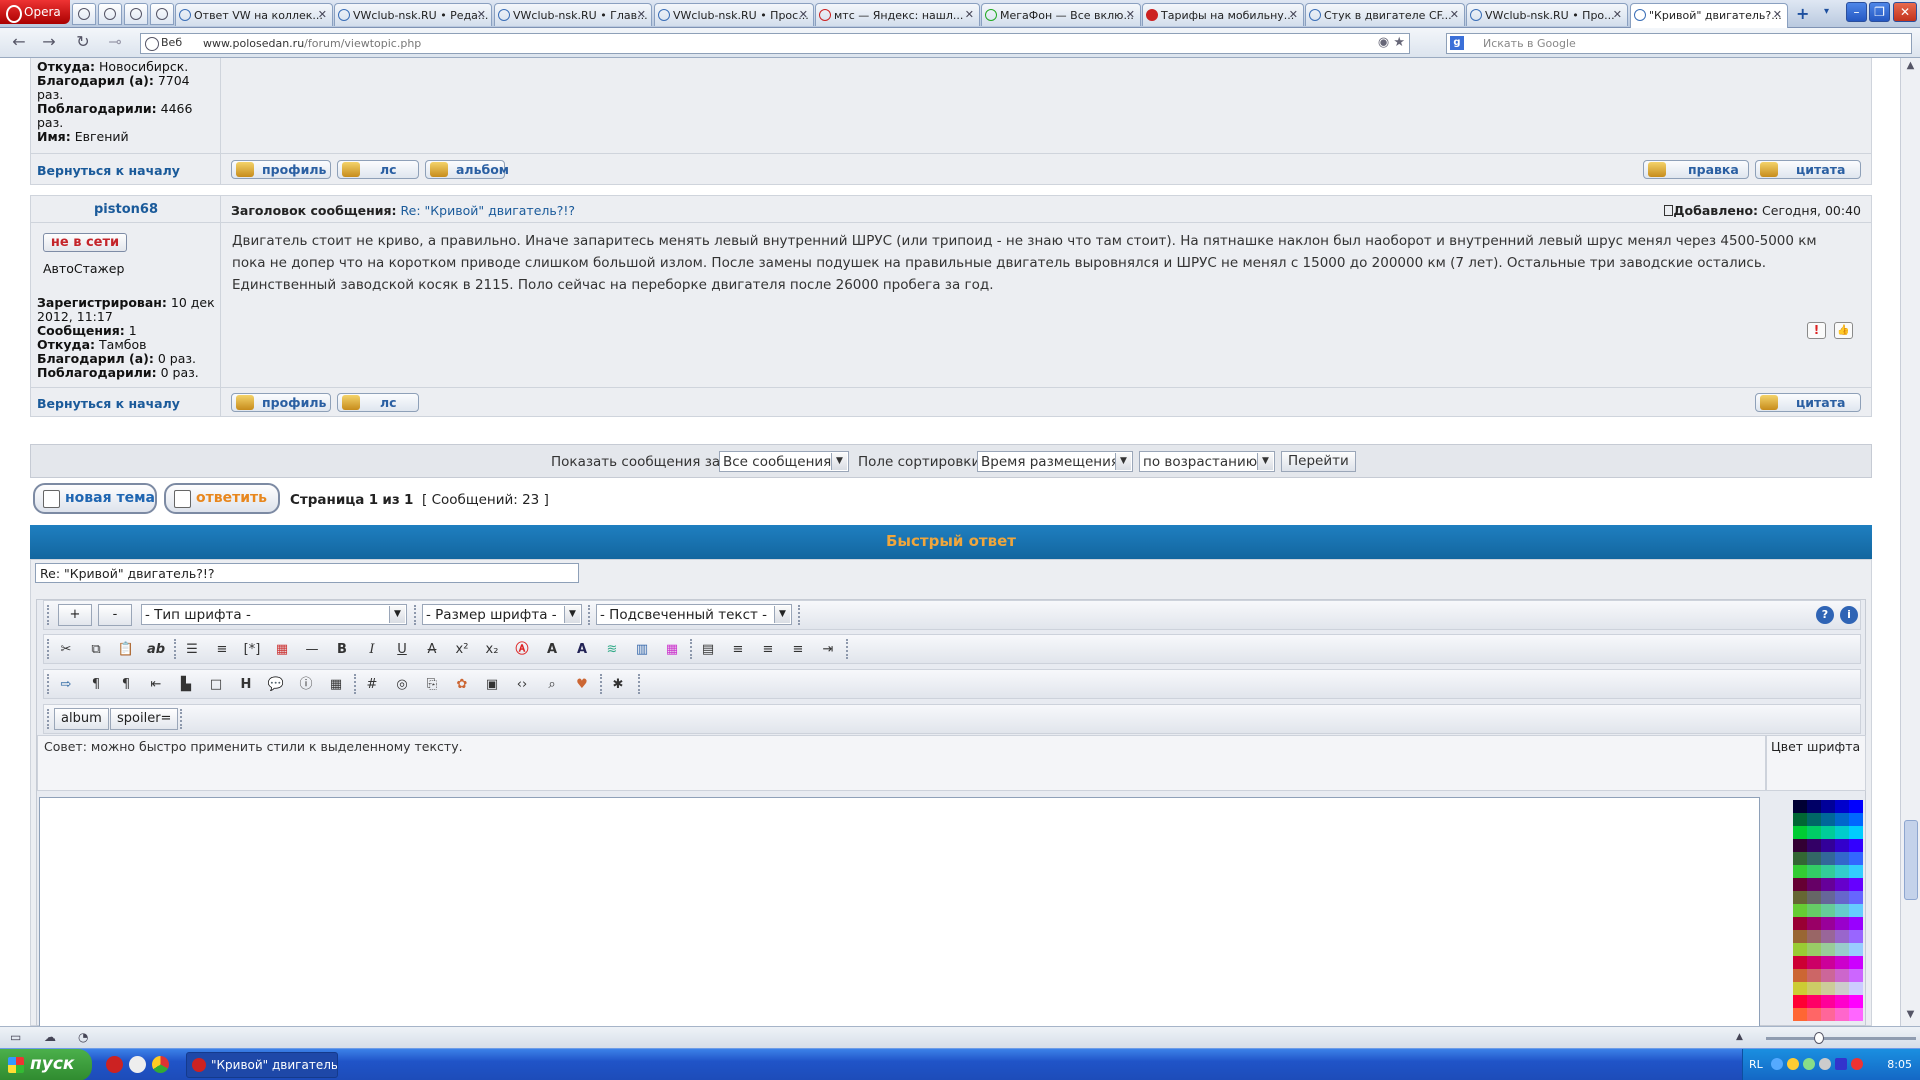 Image resolution: width=1920 pixels, height=1080 pixels. What do you see at coordinates (1385, 14) in the screenshot?
I see `browser-tab: Стук в двигателе CF... ✕` at bounding box center [1385, 14].